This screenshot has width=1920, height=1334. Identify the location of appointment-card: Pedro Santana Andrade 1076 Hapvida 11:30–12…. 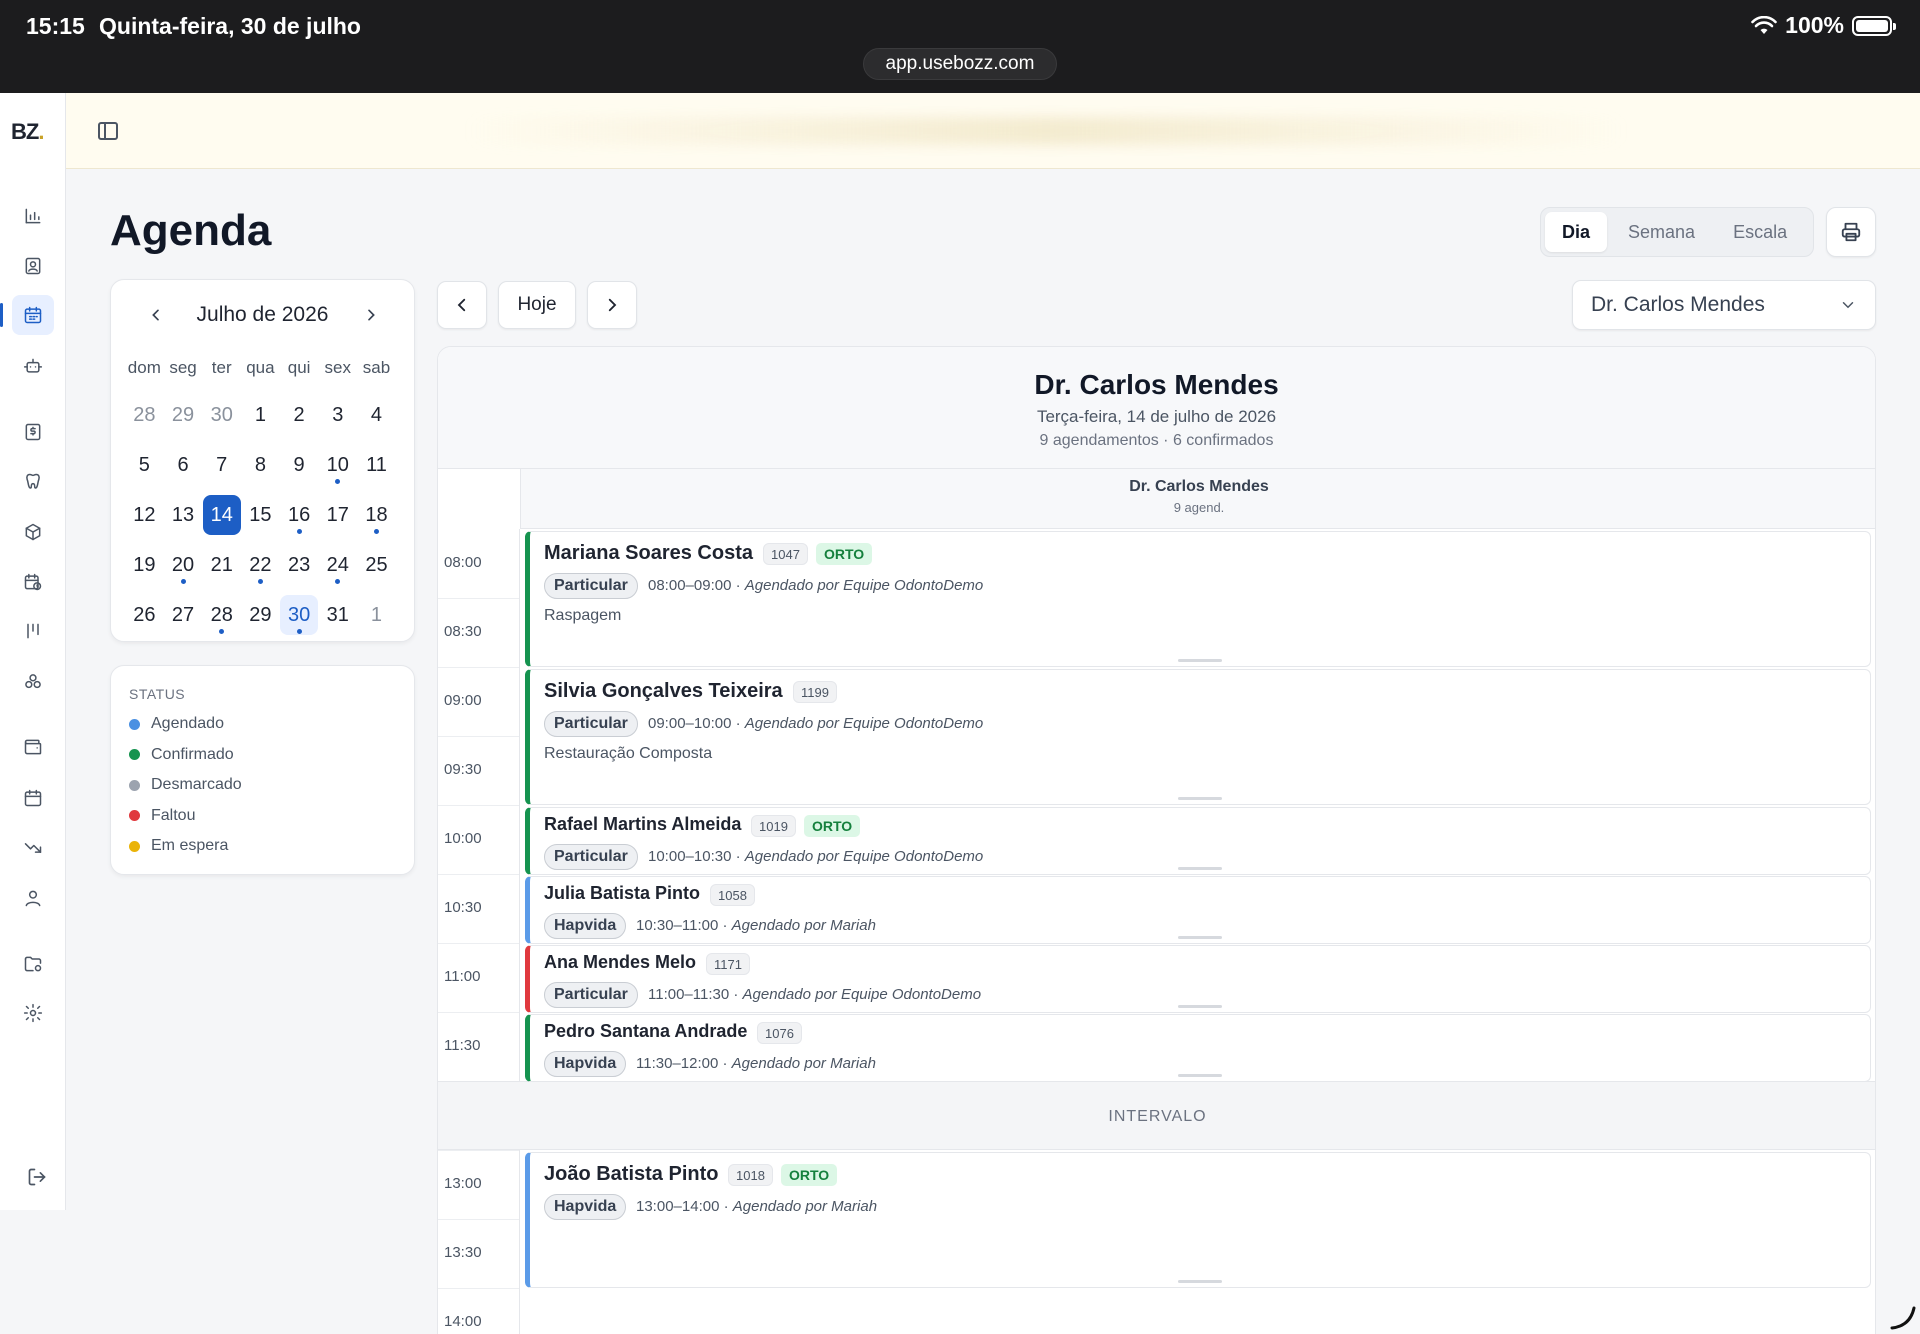
(1198, 1048).